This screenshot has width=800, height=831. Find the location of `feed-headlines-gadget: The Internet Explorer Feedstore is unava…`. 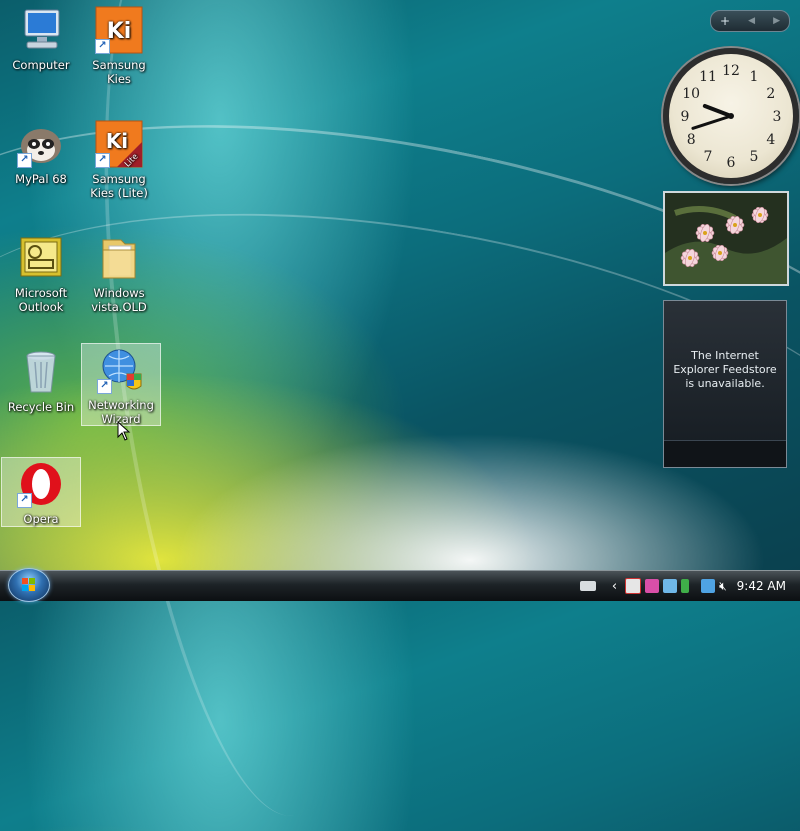

feed-headlines-gadget: The Internet Explorer Feedstore is unava… is located at coordinates (725, 384).